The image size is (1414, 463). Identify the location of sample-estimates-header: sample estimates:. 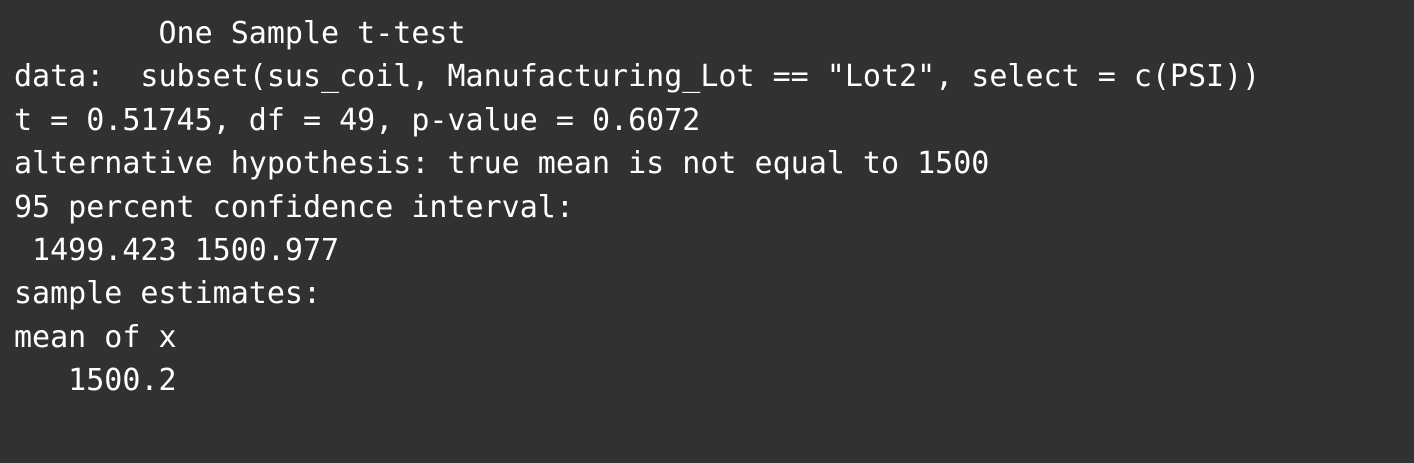
(168, 294).